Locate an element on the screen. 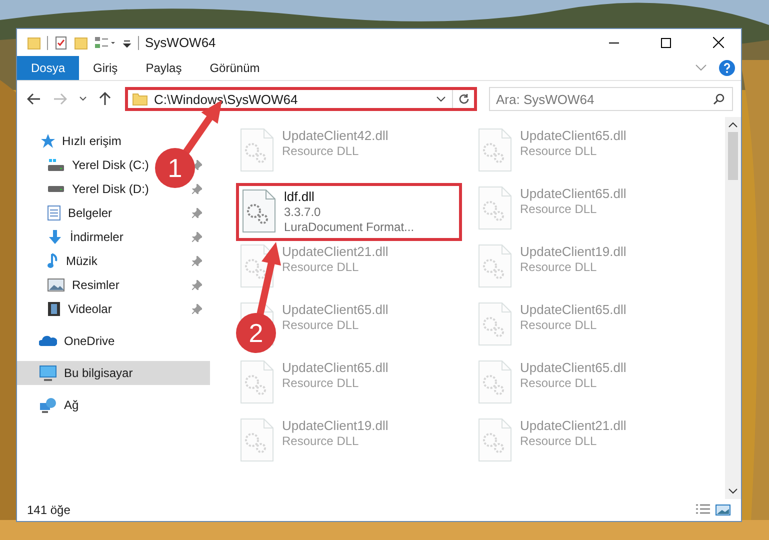 The image size is (769, 540). ribbon-tab: Giriş is located at coordinates (105, 68).